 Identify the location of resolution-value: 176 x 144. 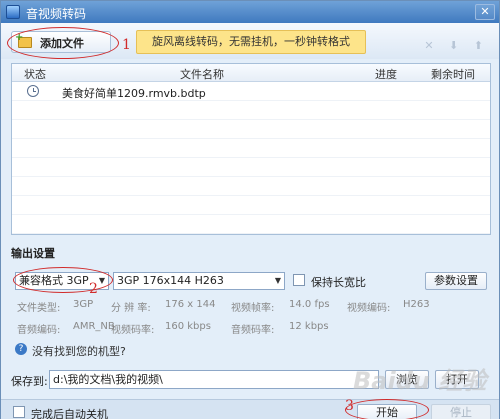
(190, 304).